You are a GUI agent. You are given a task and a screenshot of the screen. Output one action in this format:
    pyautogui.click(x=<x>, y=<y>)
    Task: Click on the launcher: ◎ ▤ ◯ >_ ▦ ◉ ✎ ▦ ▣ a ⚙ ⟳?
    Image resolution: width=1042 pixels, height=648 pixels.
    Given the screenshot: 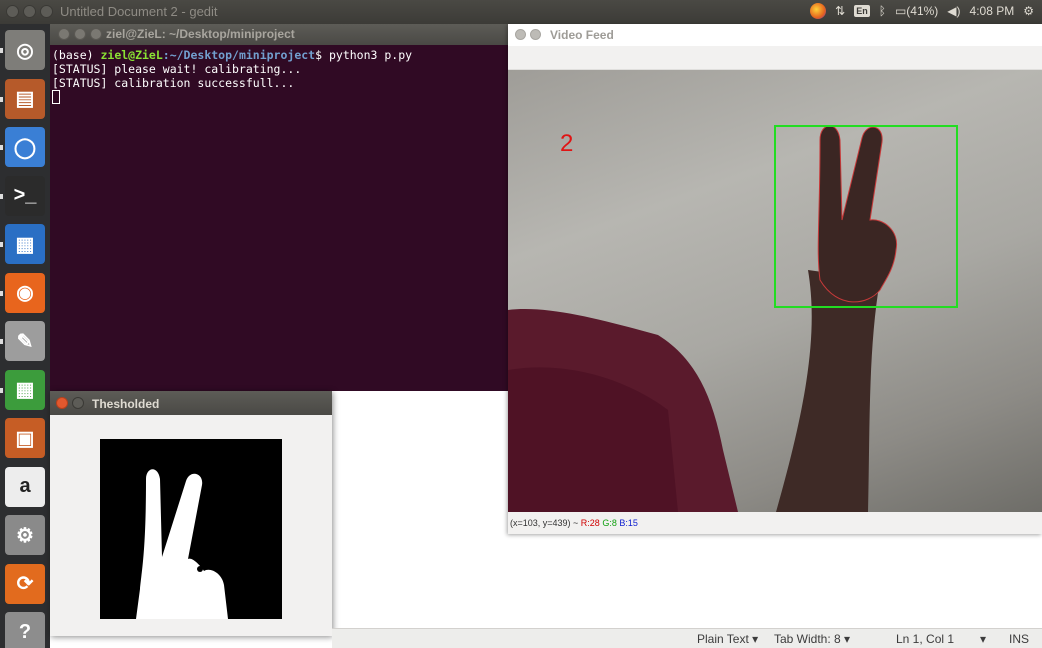 What is the action you would take?
    pyautogui.click(x=25, y=336)
    